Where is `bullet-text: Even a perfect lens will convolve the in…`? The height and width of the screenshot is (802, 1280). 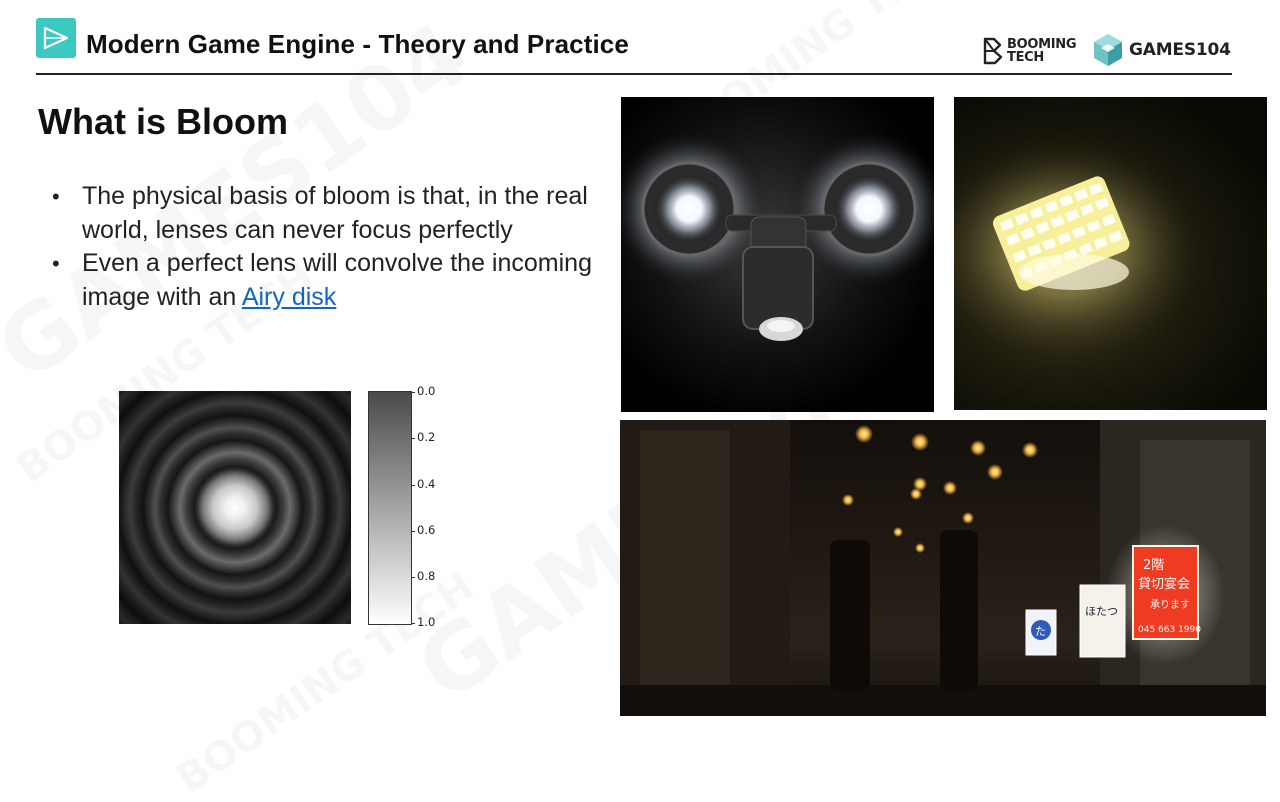
bullet-text: Even a perfect lens will convolve the in… is located at coordinates (337, 280).